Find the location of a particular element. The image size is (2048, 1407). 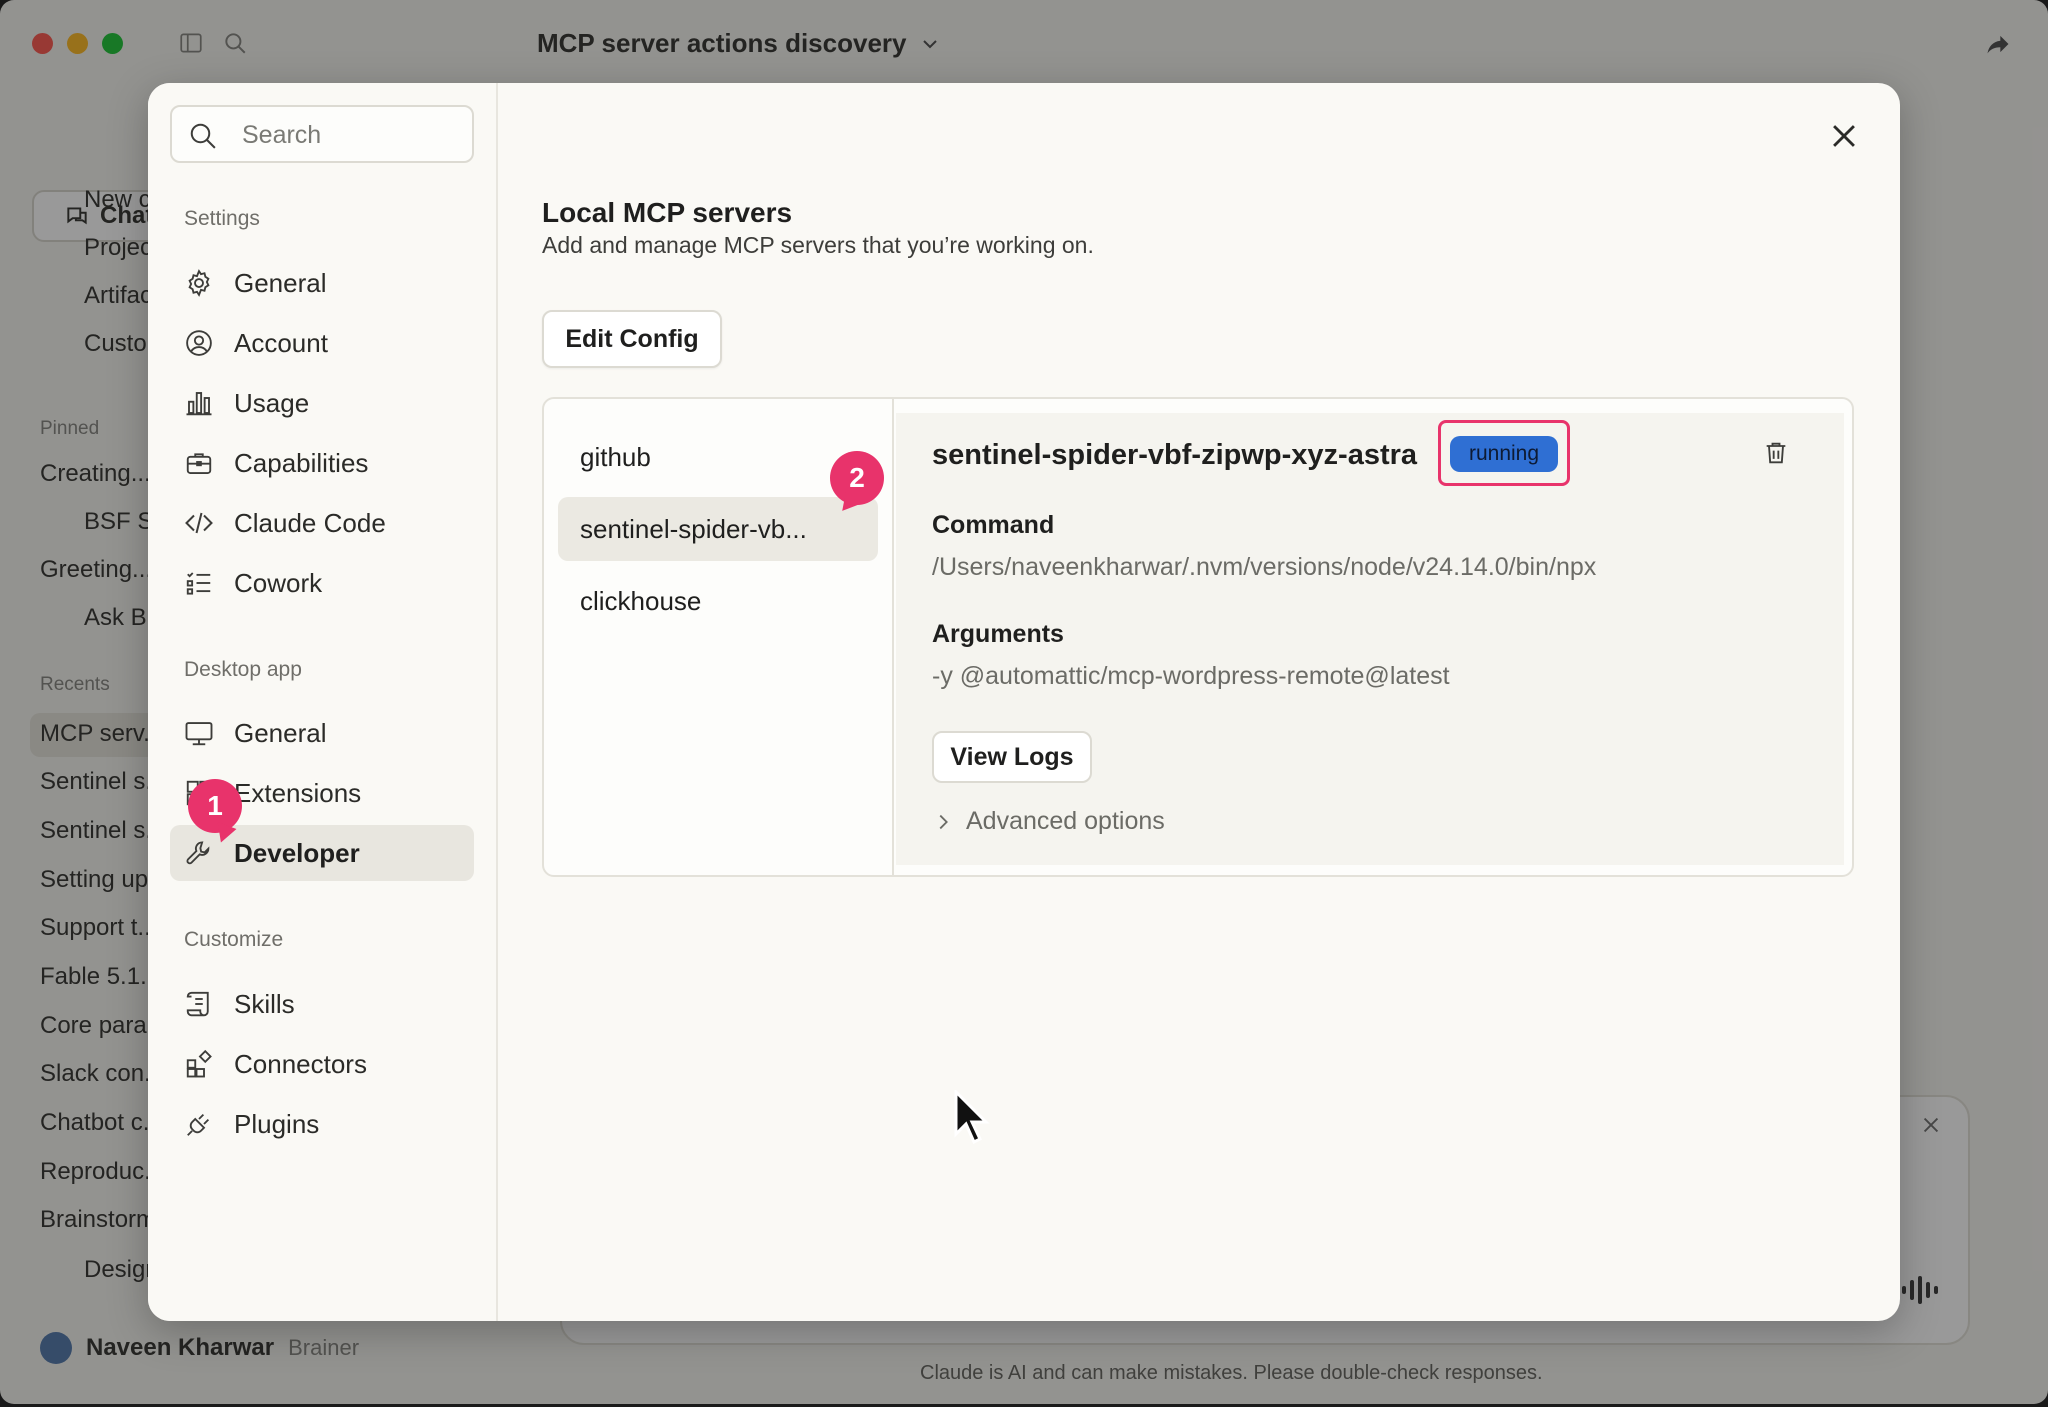

list-icon is located at coordinates (199, 583).